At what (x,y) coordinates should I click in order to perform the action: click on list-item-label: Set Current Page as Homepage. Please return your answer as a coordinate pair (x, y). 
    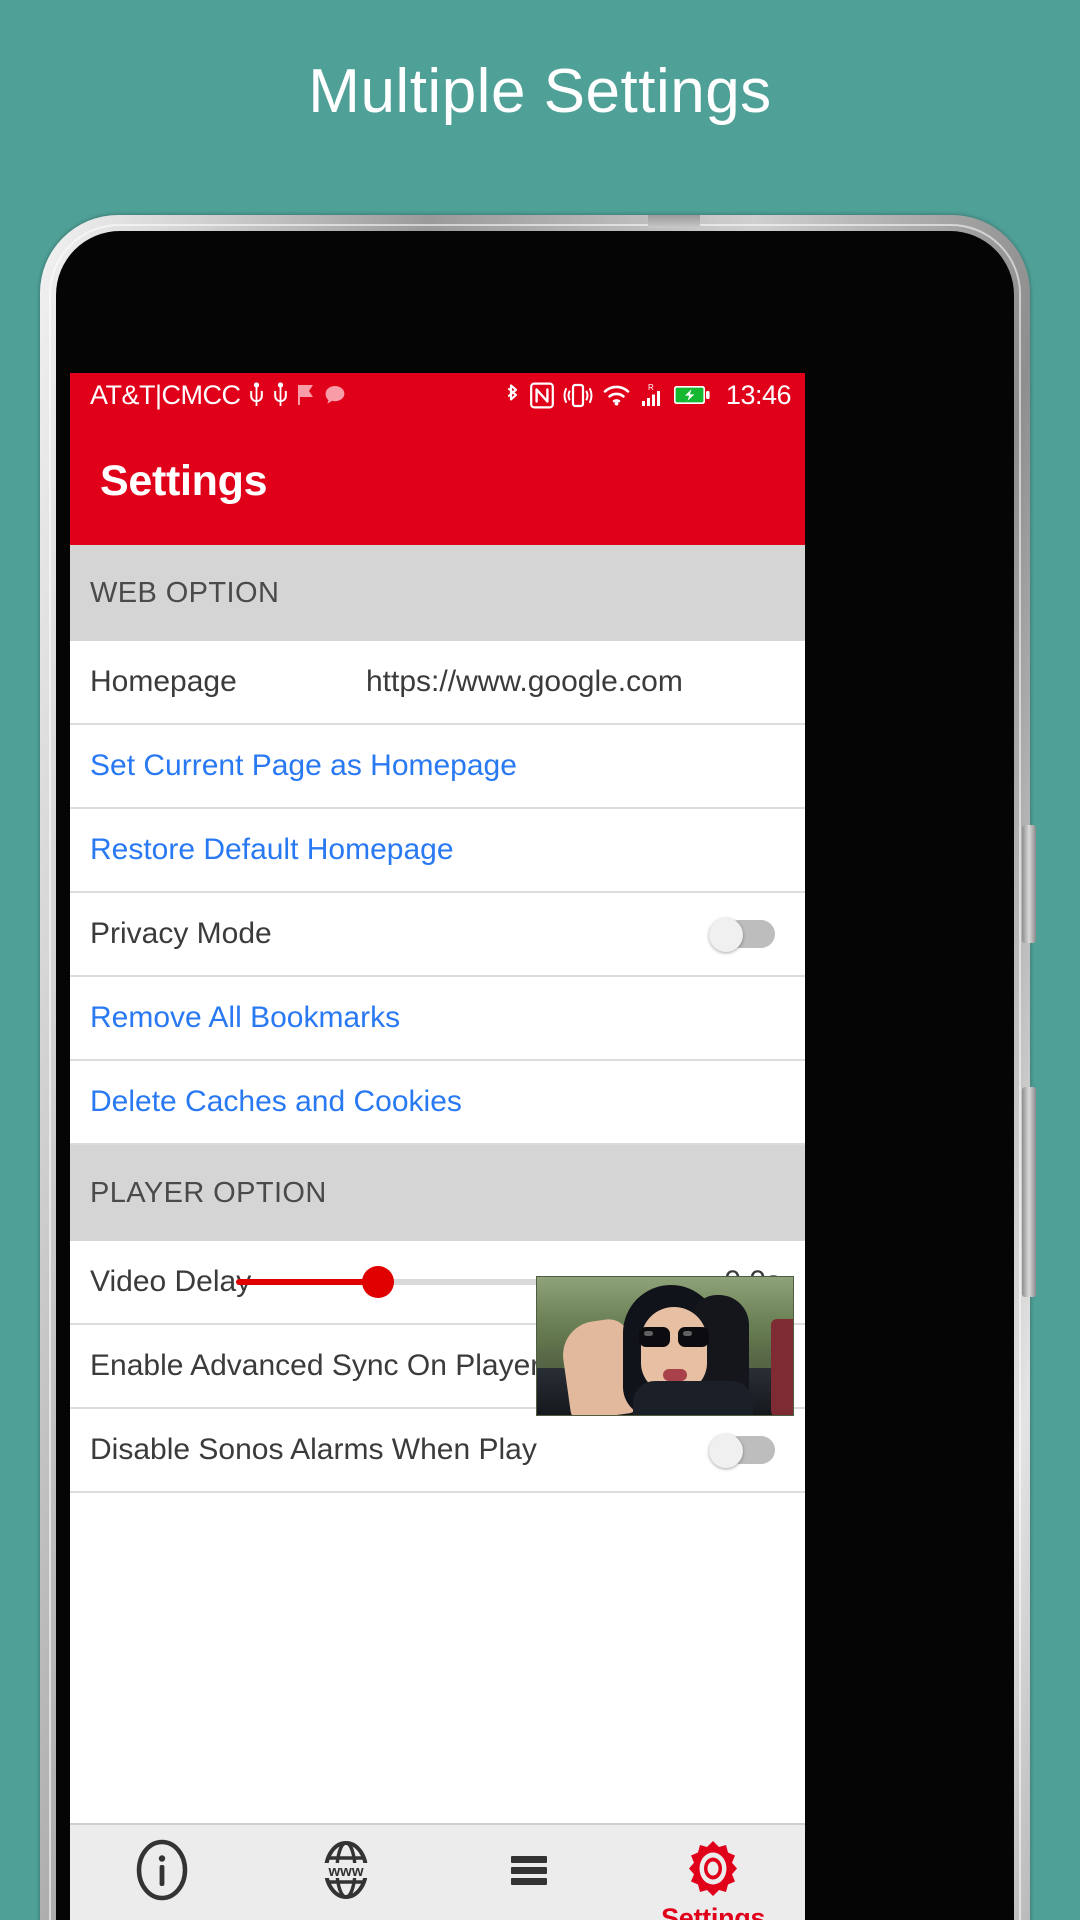
    Looking at the image, I should click on (303, 765).